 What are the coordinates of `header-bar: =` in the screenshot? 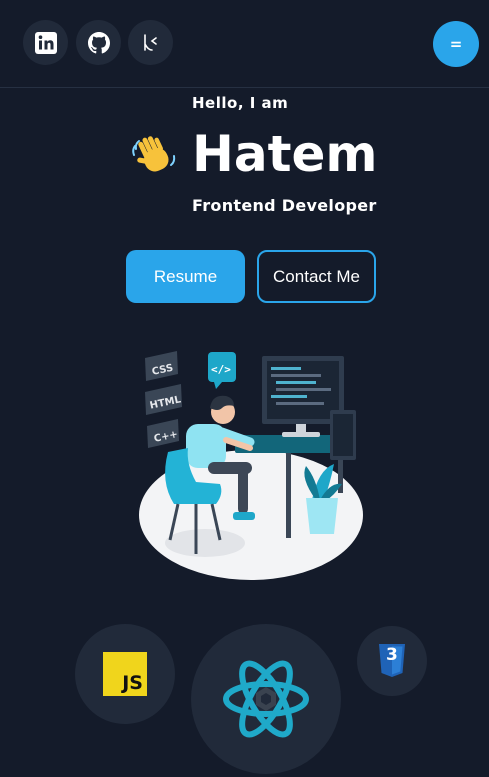 It's located at (244, 44).